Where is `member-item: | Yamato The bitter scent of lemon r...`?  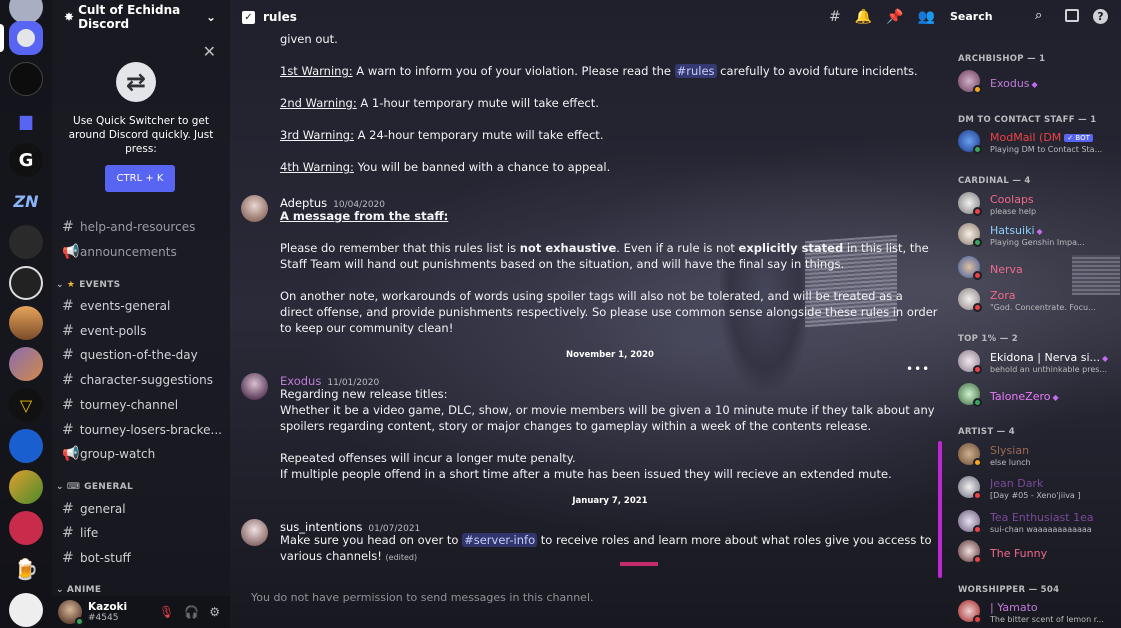
member-item: | Yamato The bitter scent of lemon r... is located at coordinates (1038, 612).